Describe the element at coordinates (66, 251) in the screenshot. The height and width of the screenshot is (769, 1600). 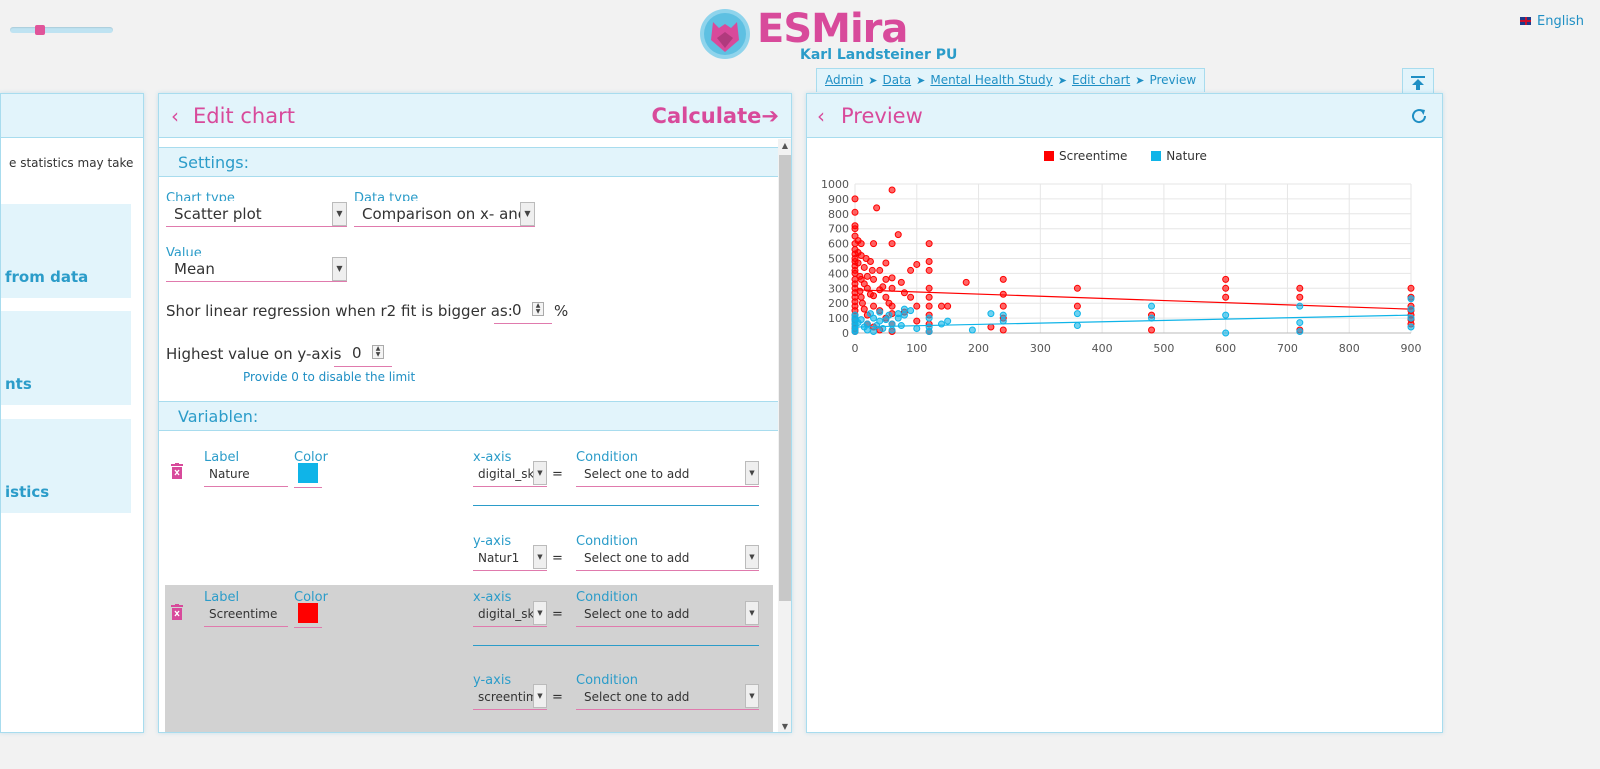
I see `tile-from-data: from data` at that location.